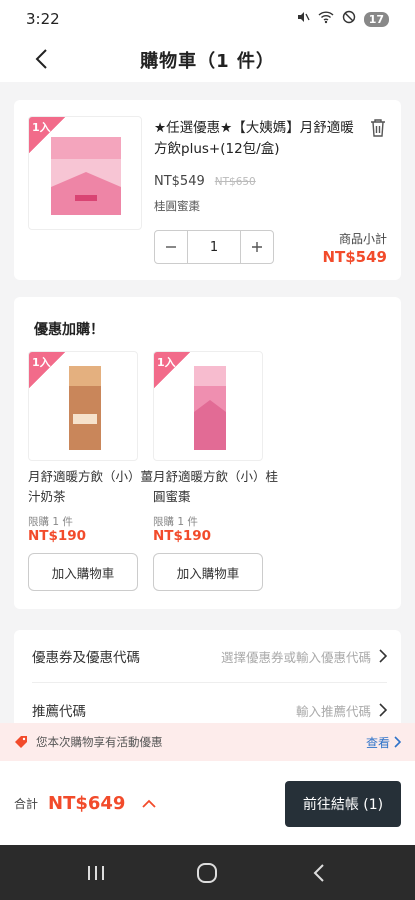 The height and width of the screenshot is (900, 415). I want to click on back-icon, so click(318, 872).